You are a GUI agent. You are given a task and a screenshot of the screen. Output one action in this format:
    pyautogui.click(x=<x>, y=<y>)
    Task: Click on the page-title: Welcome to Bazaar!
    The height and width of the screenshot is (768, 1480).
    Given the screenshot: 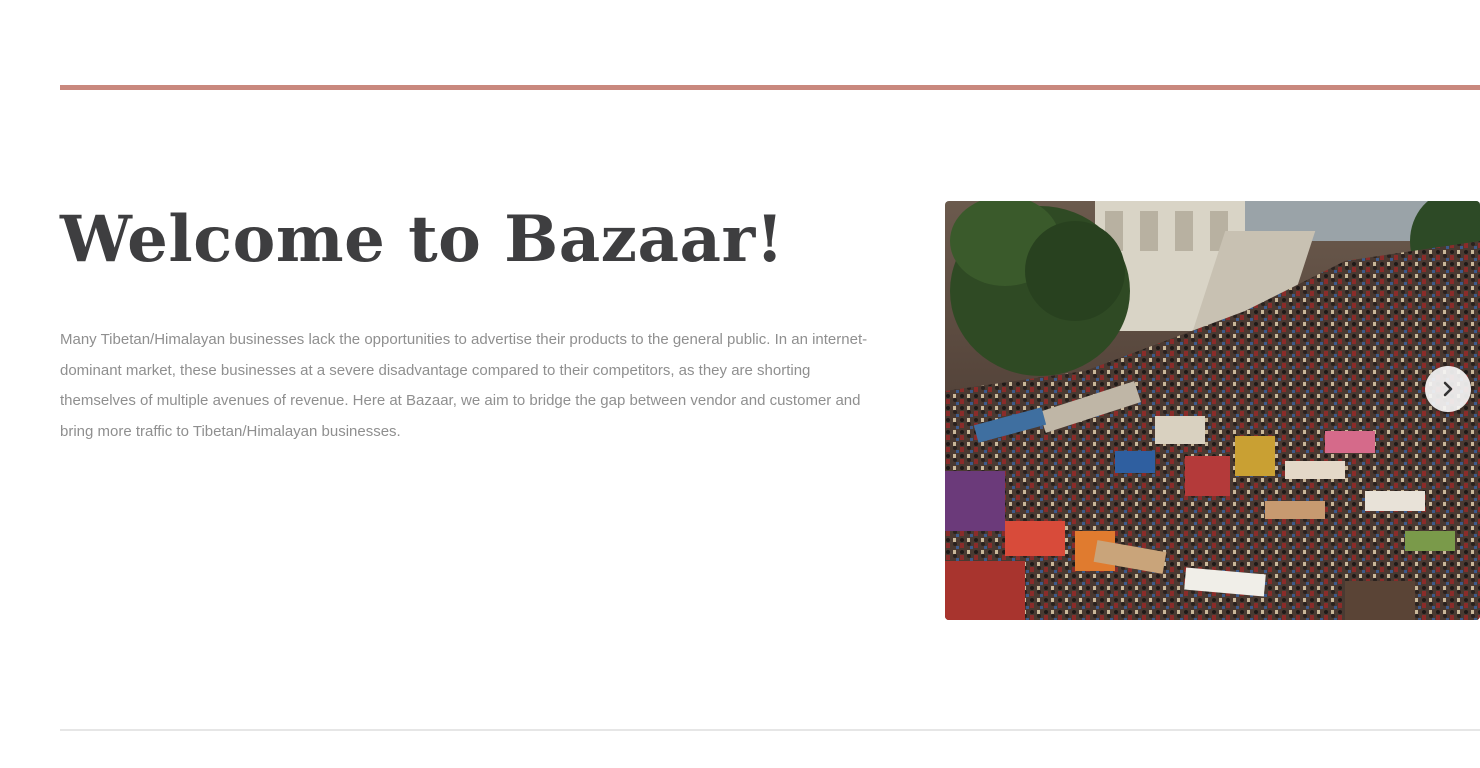 What is the action you would take?
    pyautogui.click(x=422, y=239)
    